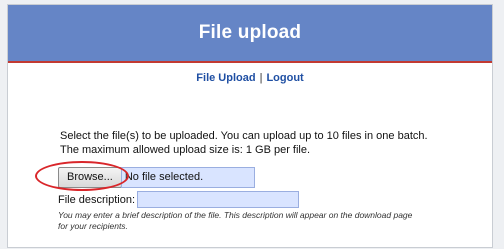  I want to click on description-label: File description:, so click(97, 199).